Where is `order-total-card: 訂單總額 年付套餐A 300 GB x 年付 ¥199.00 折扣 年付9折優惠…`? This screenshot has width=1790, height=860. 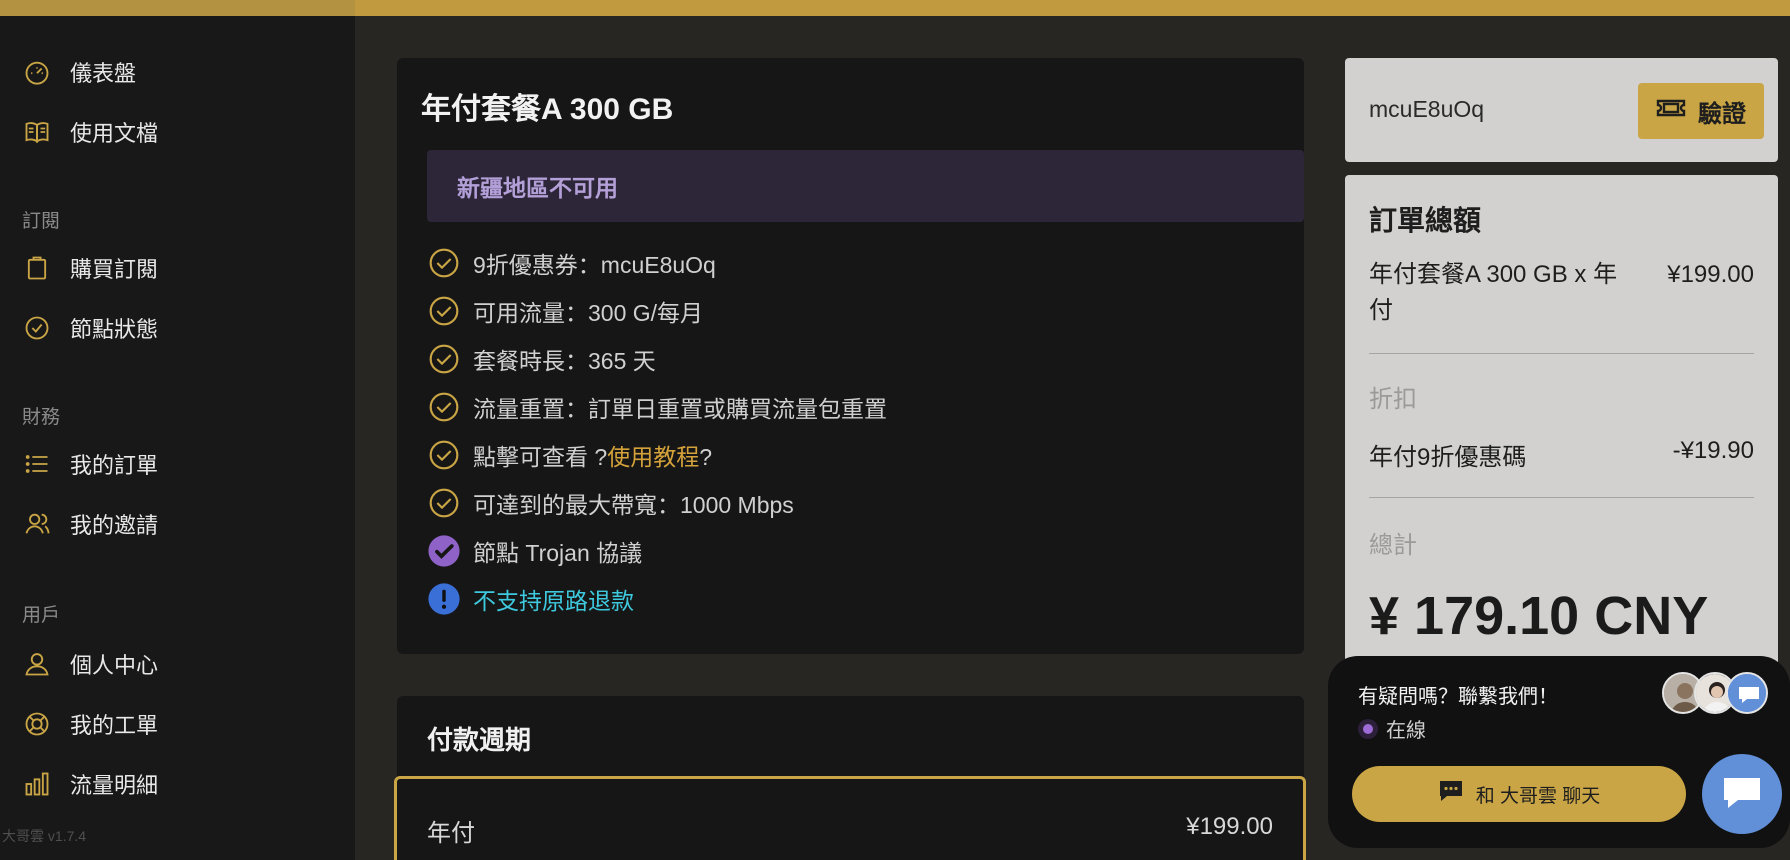
order-total-card: 訂單總額 年付套餐A 300 GB x 年付 ¥199.00 折扣 年付9折優惠… is located at coordinates (1561, 425).